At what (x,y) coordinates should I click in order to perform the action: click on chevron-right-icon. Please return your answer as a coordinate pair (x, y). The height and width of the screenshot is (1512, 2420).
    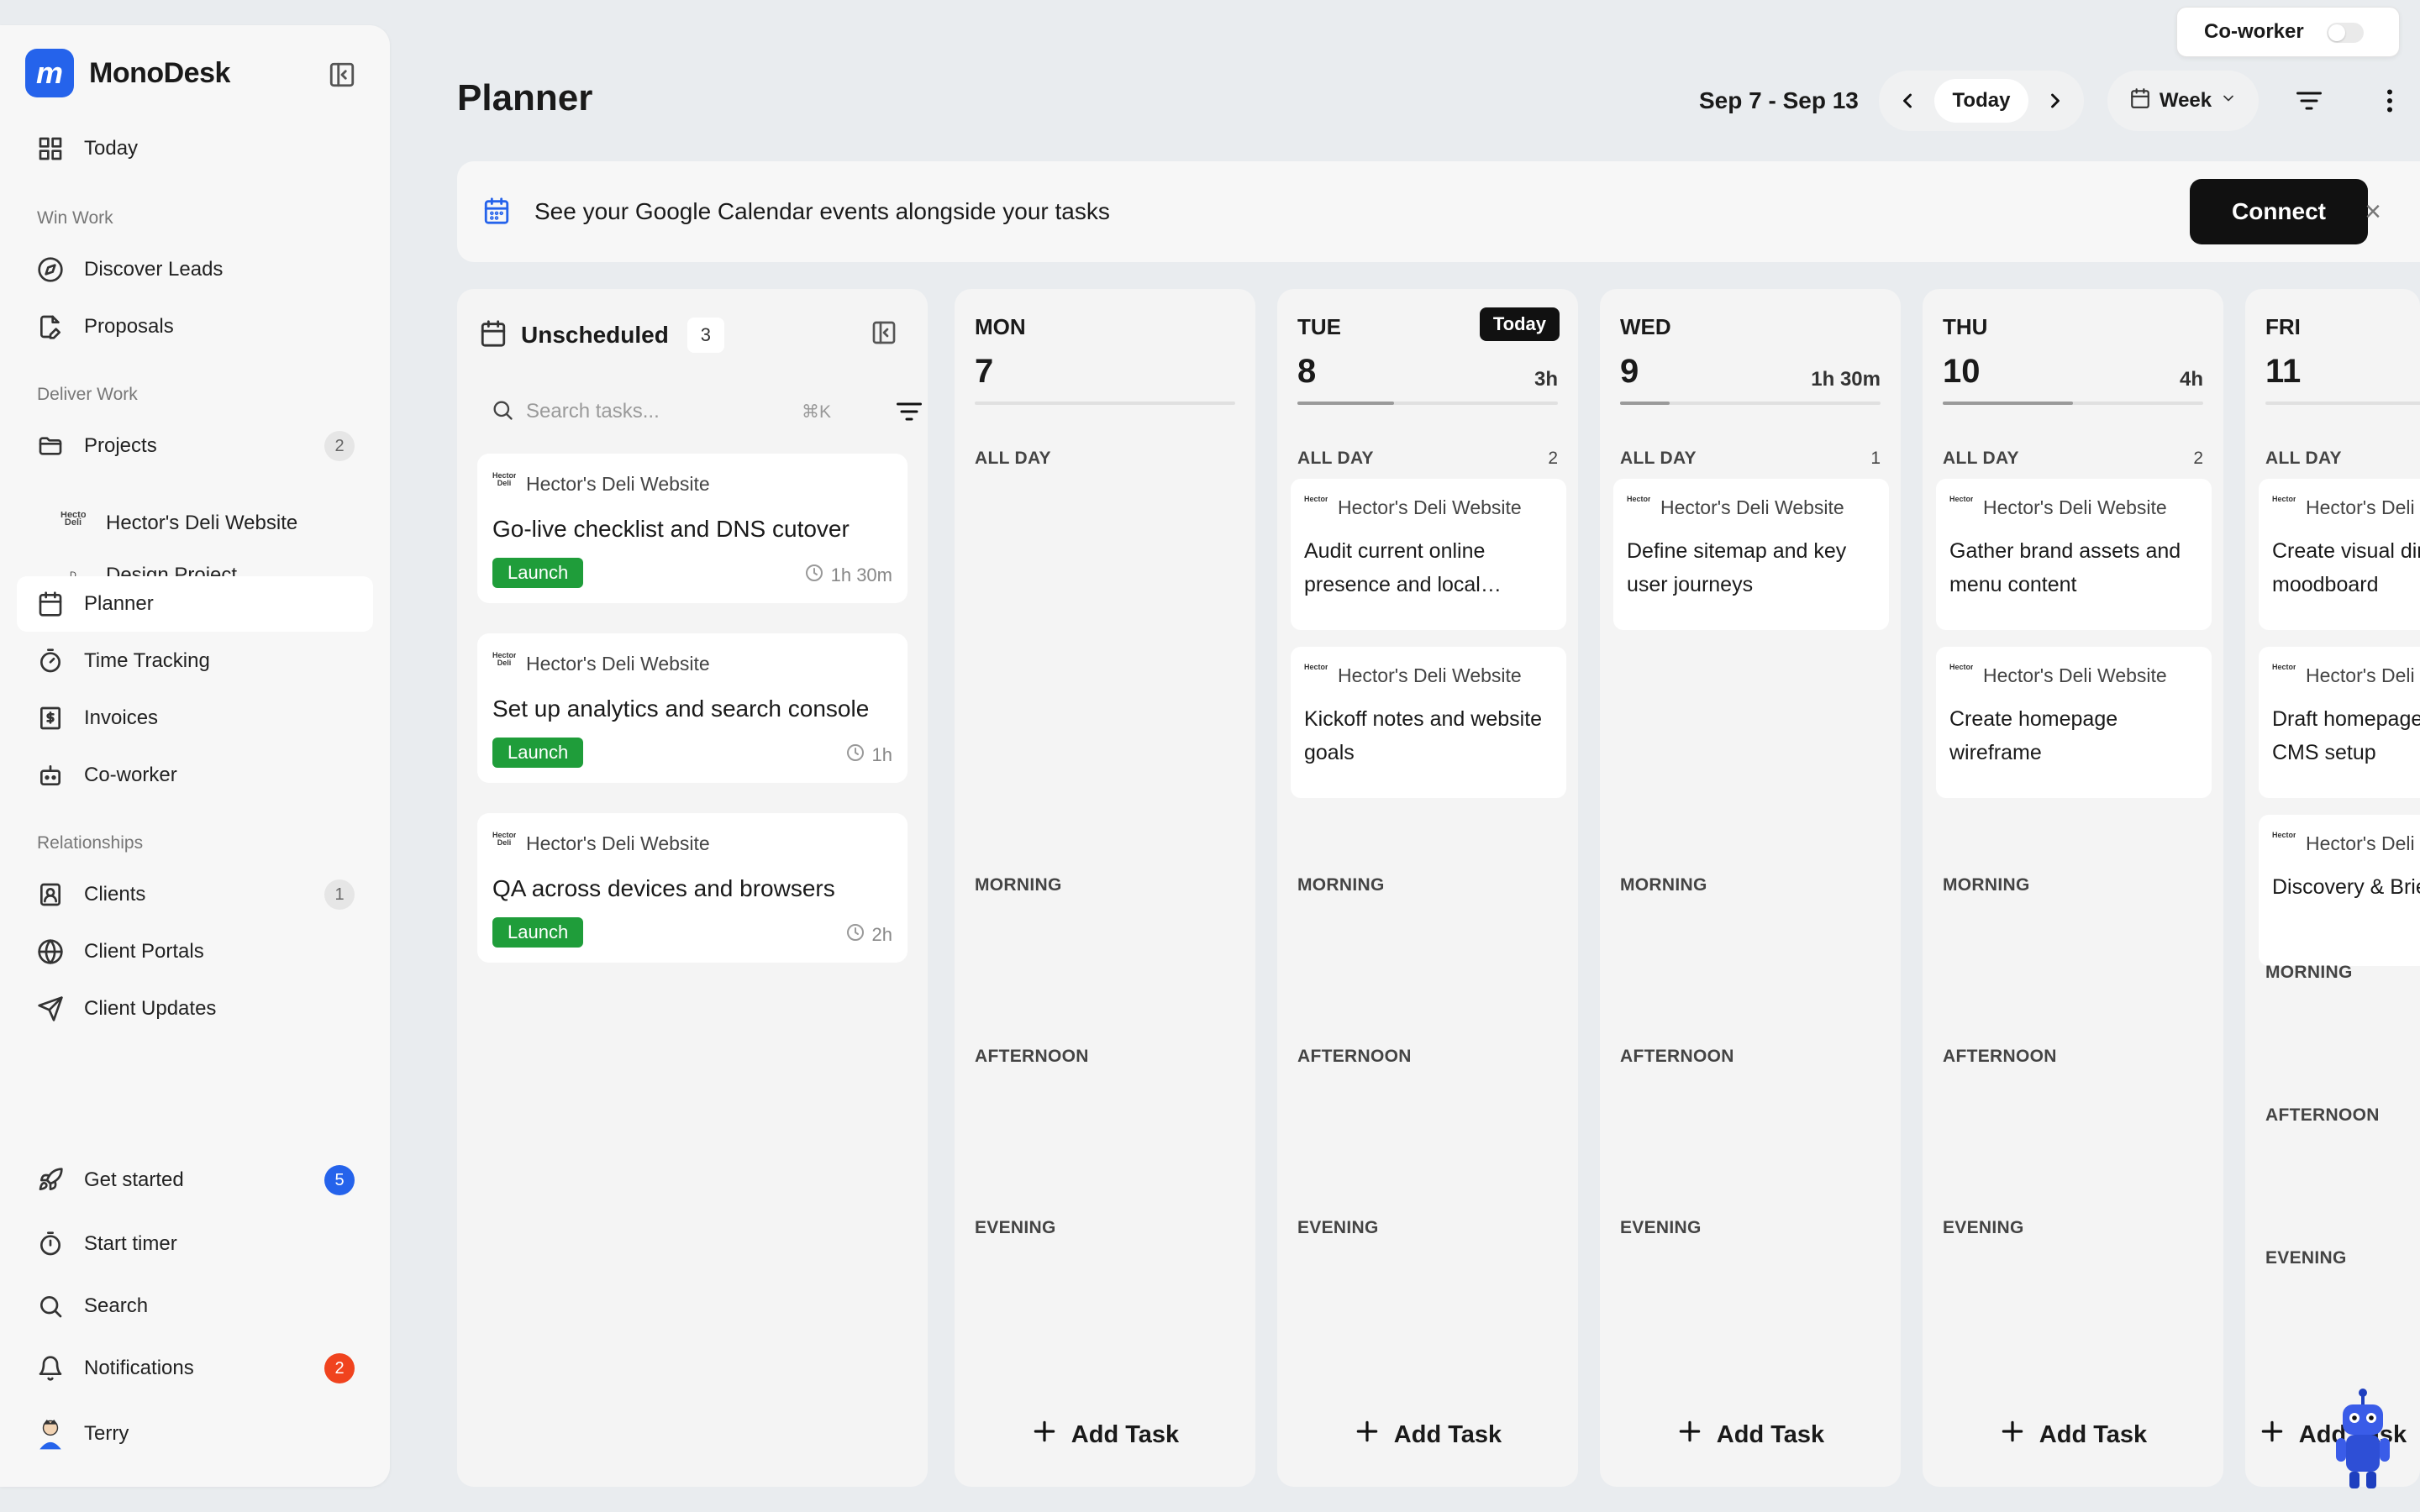
    Looking at the image, I should click on (2055, 101).